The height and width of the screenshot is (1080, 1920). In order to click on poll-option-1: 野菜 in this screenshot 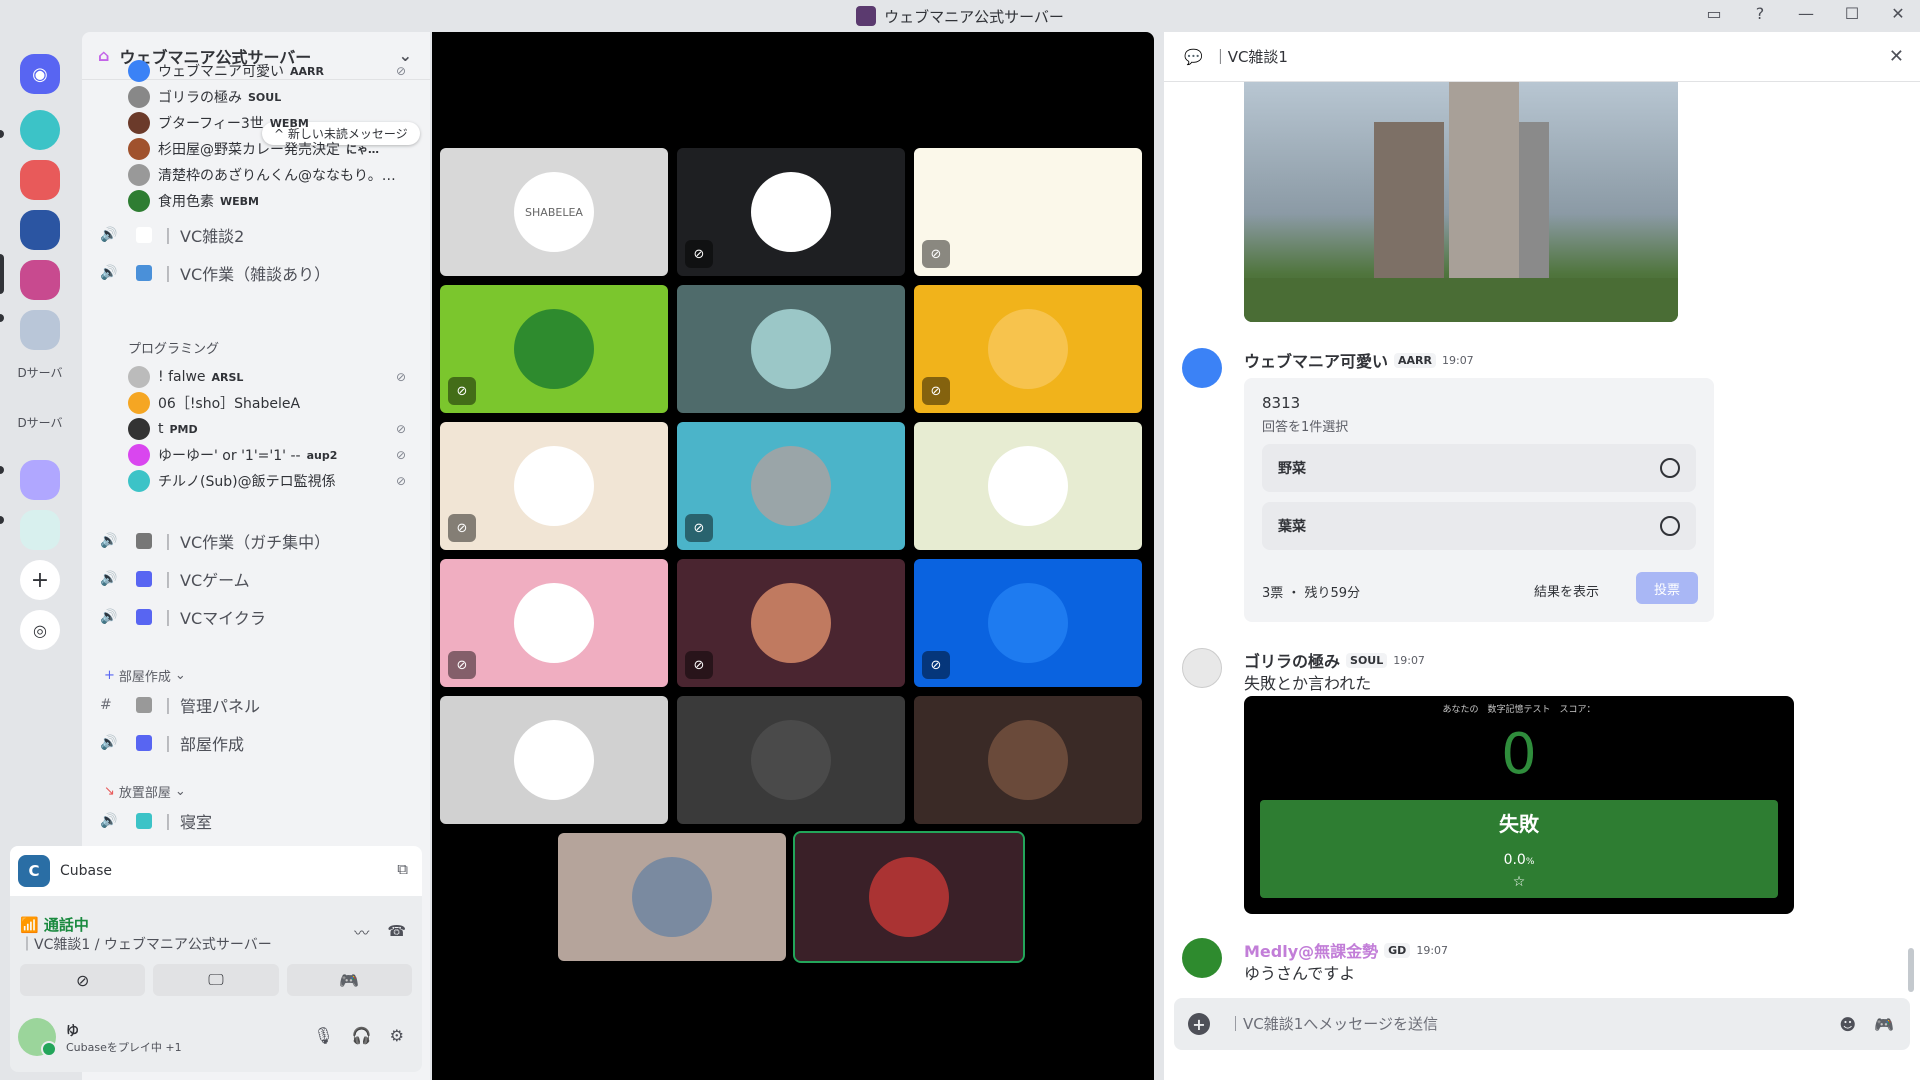, I will do `click(1479, 468)`.